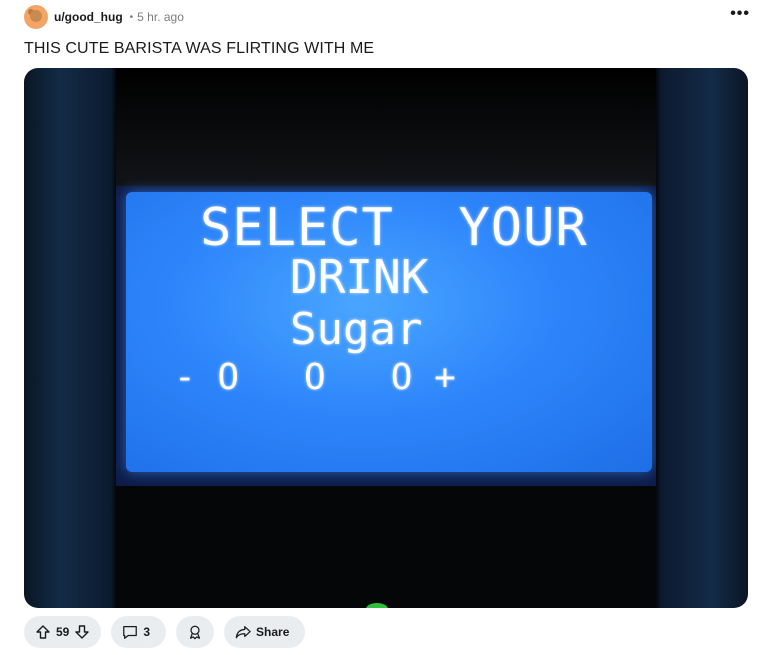  I want to click on username: u/good_hug, so click(88, 17).